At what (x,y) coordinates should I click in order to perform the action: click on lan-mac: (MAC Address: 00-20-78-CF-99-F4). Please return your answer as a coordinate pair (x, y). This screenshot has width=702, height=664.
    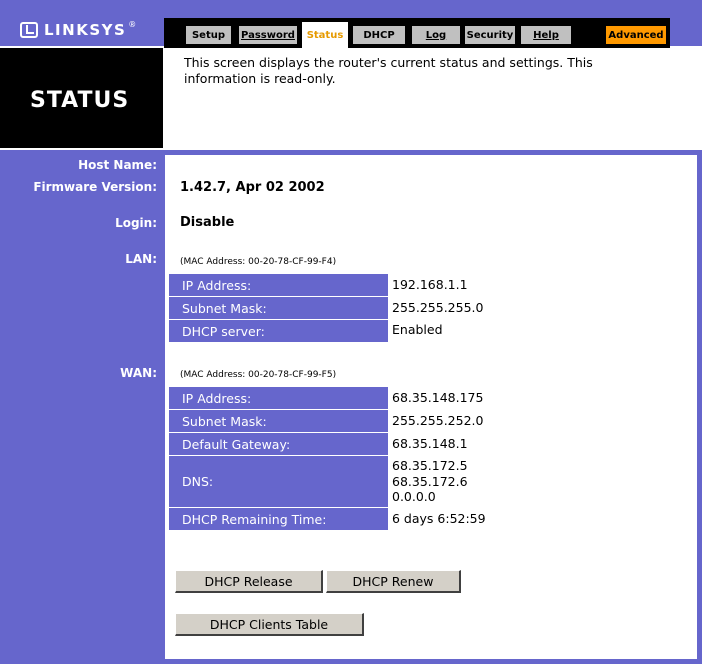
    Looking at the image, I should click on (258, 262).